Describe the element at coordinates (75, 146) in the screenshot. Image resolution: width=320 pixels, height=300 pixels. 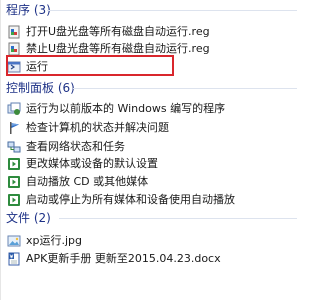
I see `result-item-label: 查看网络状态和任务` at that location.